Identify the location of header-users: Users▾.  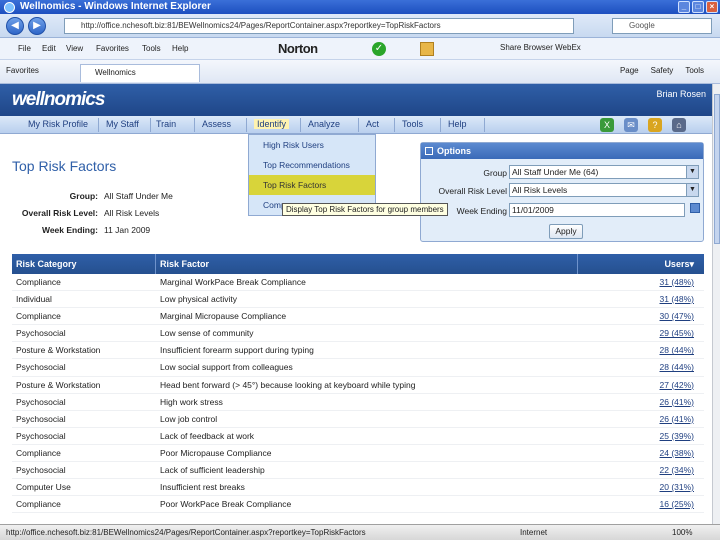
(641, 264).